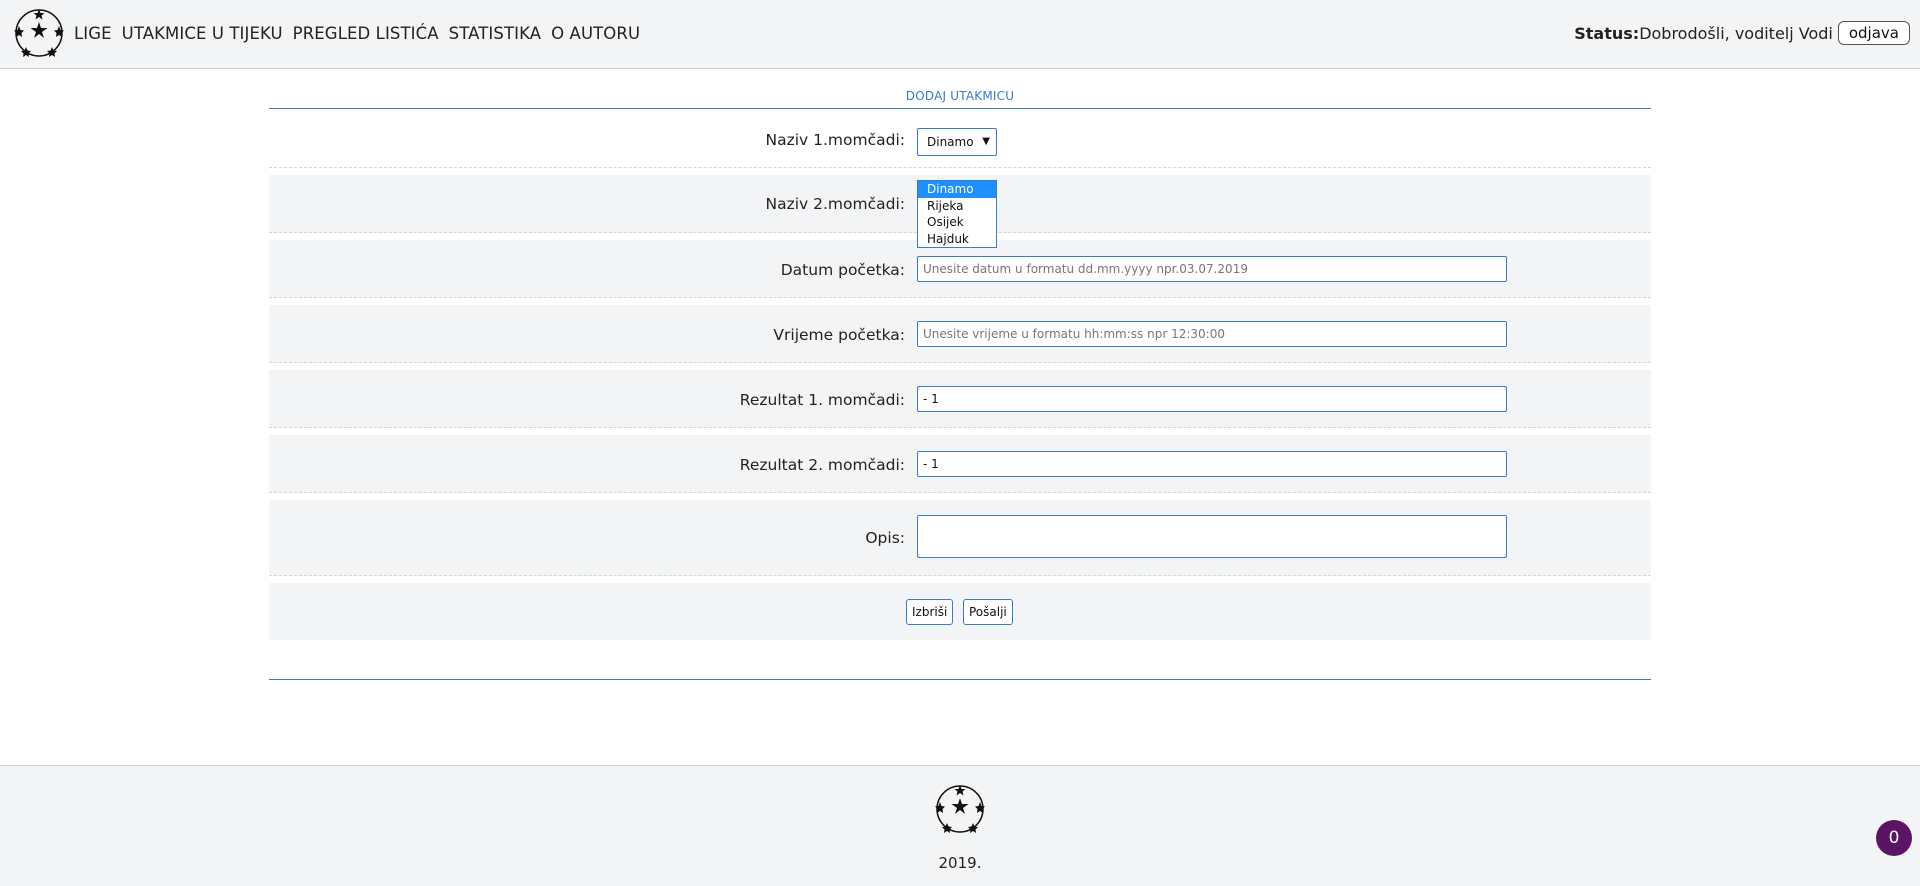 Image resolution: width=1920 pixels, height=886 pixels. I want to click on row-result1: Rezultat 1. momčadi:, so click(960, 399).